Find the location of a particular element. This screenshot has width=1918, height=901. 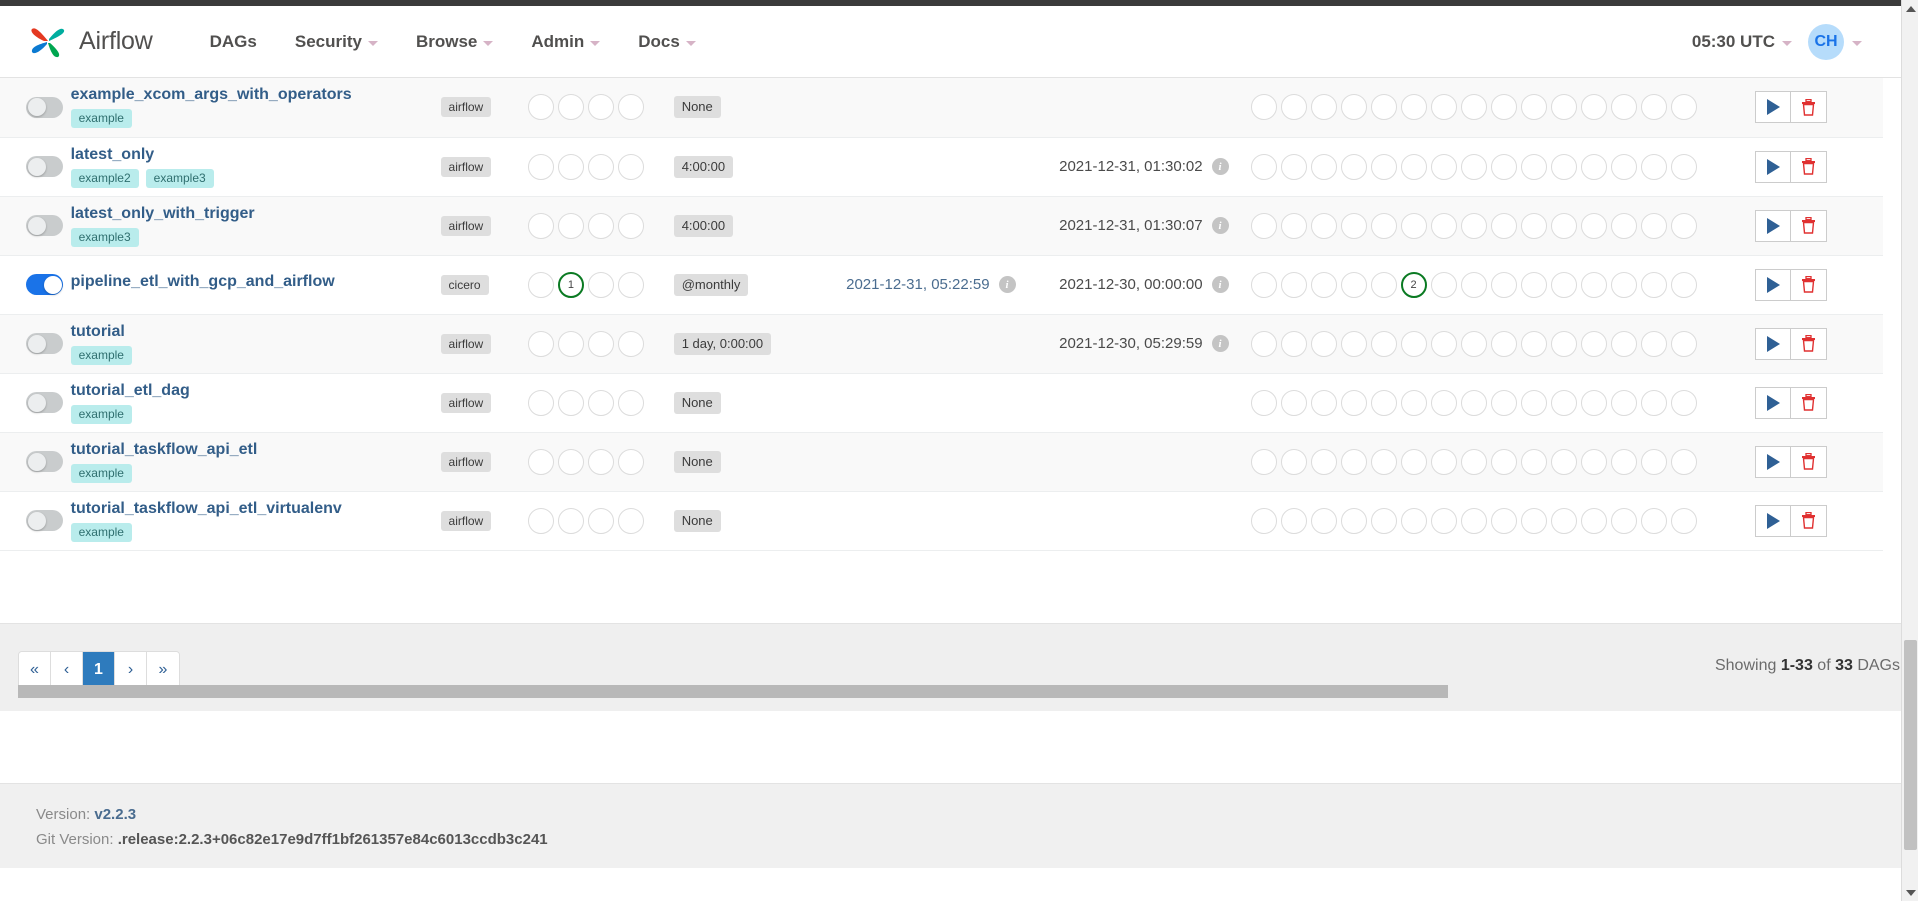

pagination-next: › is located at coordinates (131, 670).